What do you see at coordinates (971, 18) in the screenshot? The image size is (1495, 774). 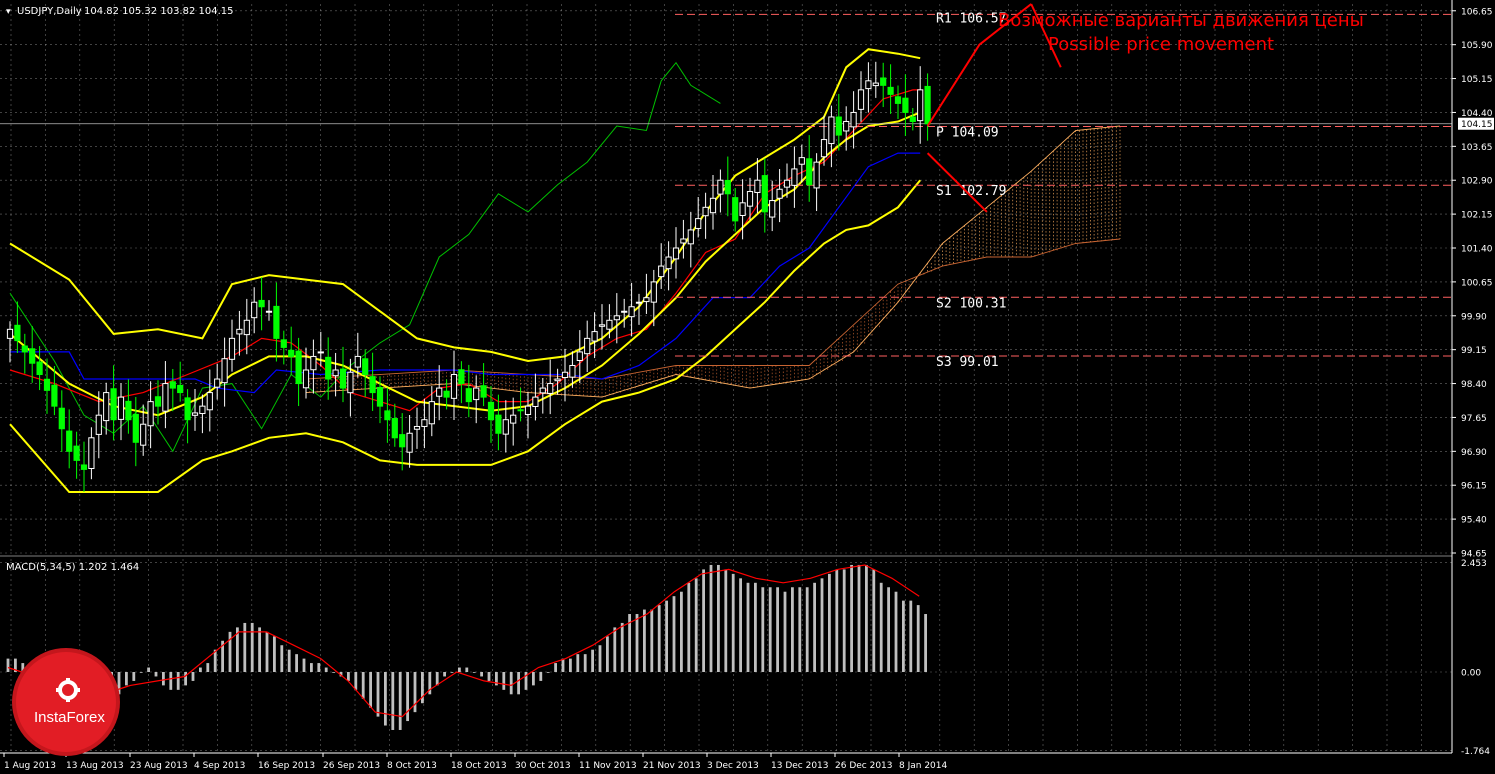 I see `pivot-label-r1: R1 106.57` at bounding box center [971, 18].